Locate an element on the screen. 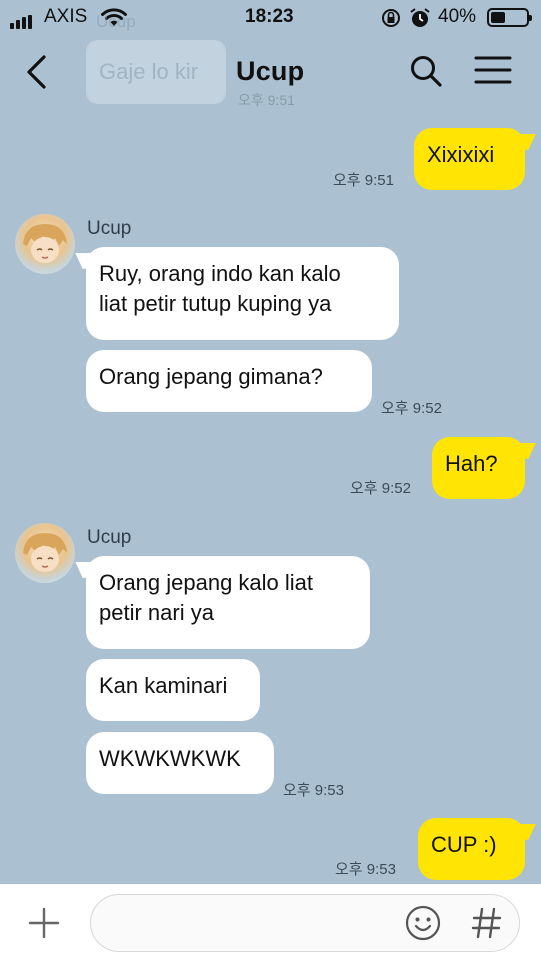 The image size is (541, 960). message-text-line: petir nari ya is located at coordinates (156, 612).